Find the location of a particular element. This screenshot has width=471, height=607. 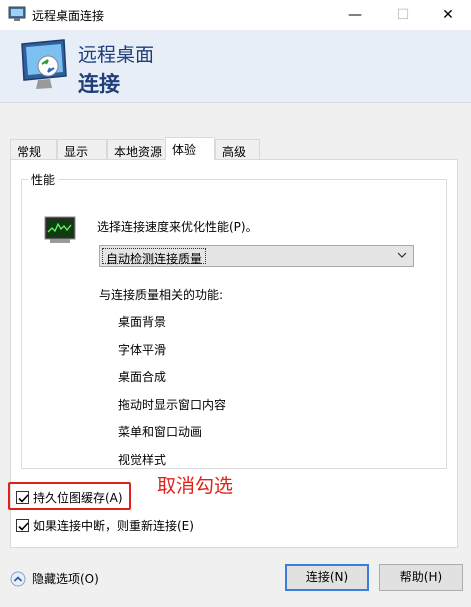

help-button: 帮助(H) is located at coordinates (421, 577).